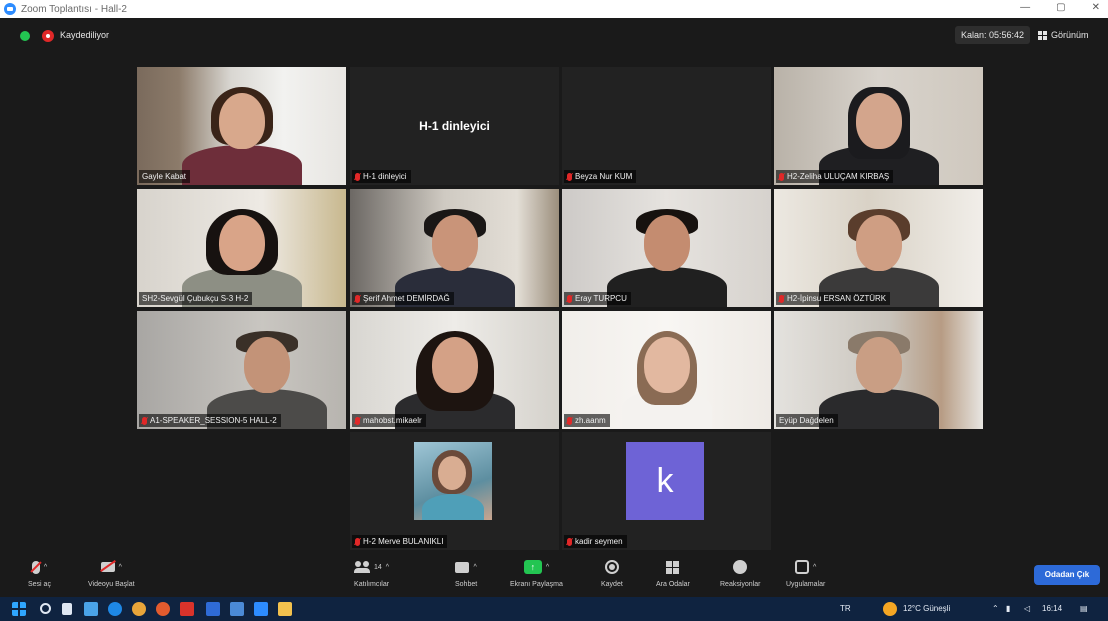 Image resolution: width=1108 pixels, height=621 pixels. Describe the element at coordinates (115, 609) in the screenshot. I see `edge-icon` at that location.